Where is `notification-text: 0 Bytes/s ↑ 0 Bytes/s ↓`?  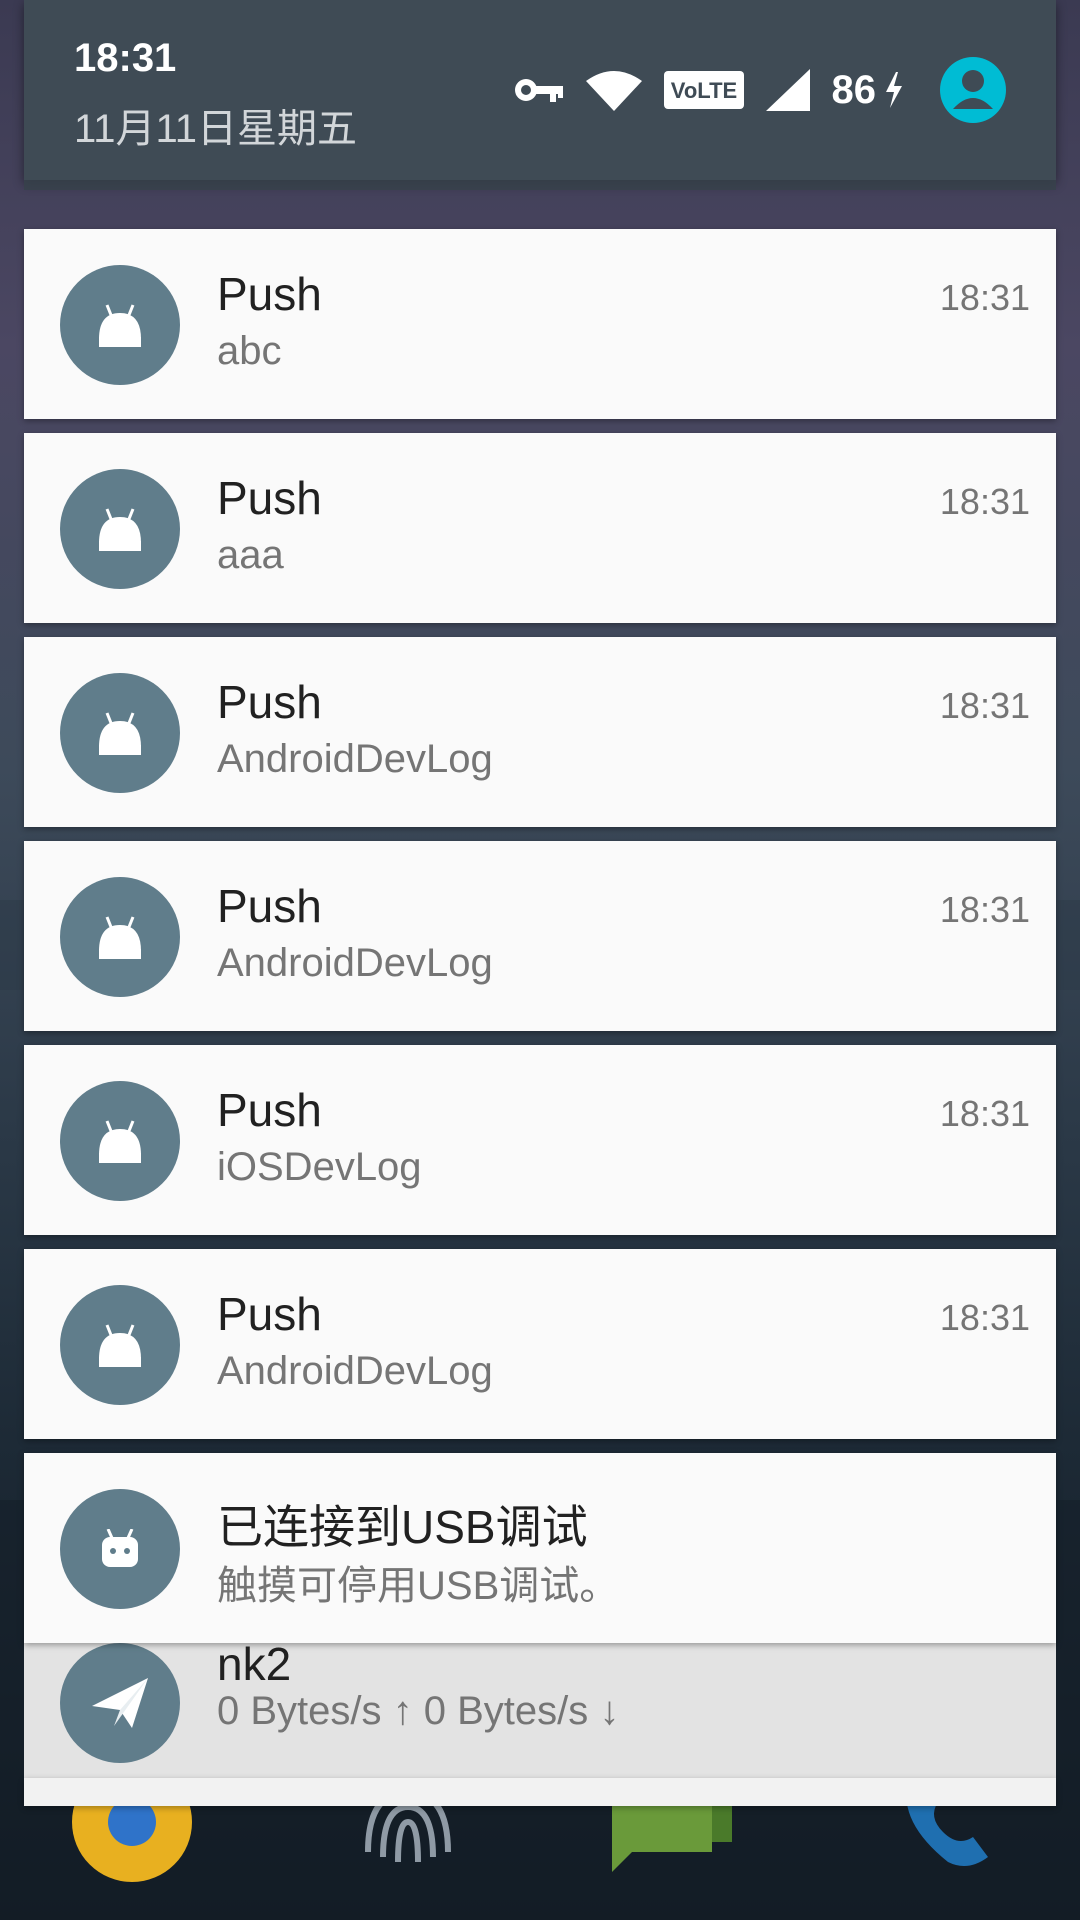 notification-text: 0 Bytes/s ↑ 0 Bytes/s ↓ is located at coordinates (418, 1711).